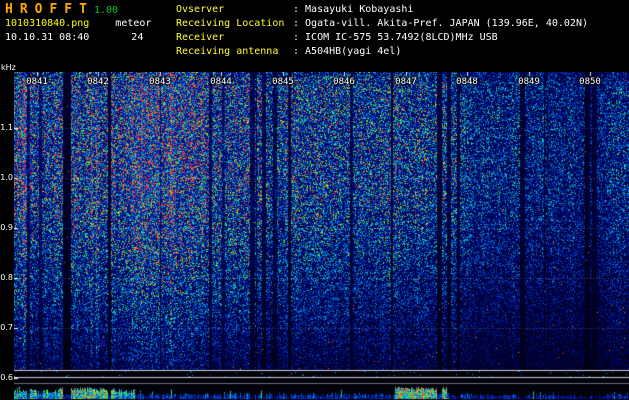  I want to click on time-tick-label: 0845, so click(283, 82).